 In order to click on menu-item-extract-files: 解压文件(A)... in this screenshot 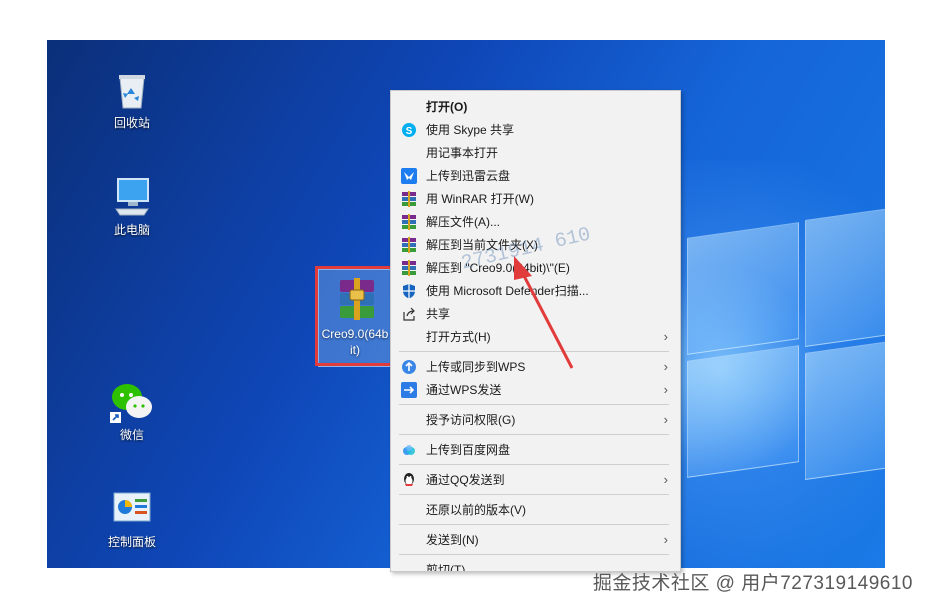, I will do `click(535, 222)`.